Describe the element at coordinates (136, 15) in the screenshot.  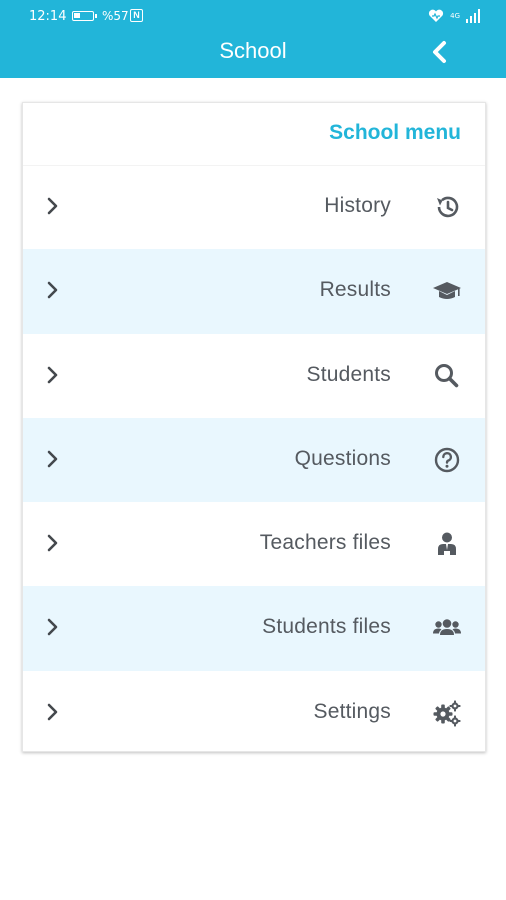
I see `nfc-icon: N` at that location.